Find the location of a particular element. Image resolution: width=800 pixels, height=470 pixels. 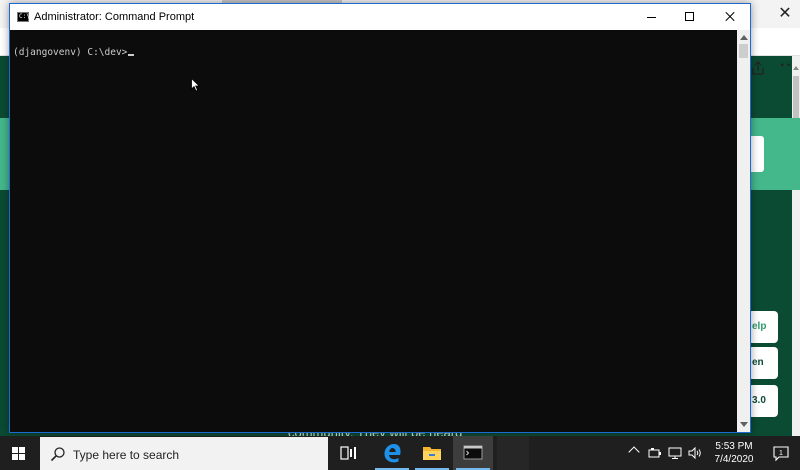

file-explorer-taskbar-button is located at coordinates (432, 453).